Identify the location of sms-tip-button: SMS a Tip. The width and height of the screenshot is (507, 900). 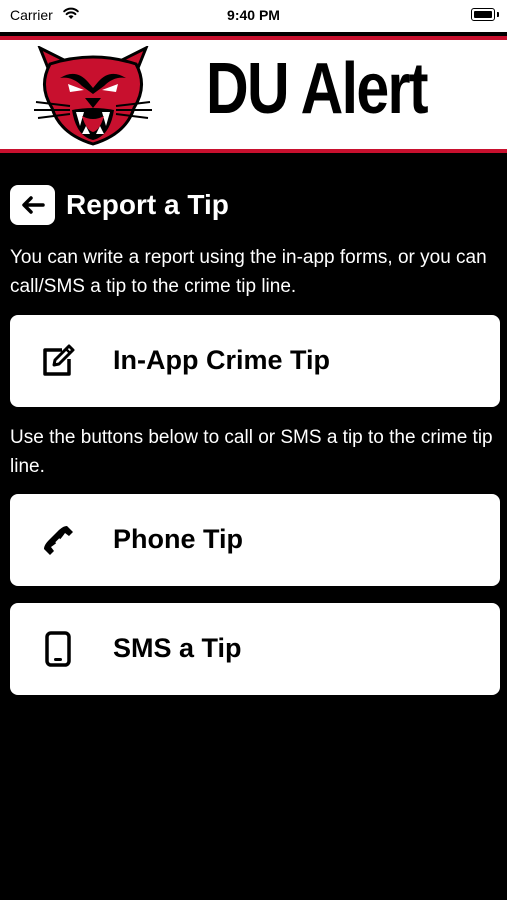
(255, 649).